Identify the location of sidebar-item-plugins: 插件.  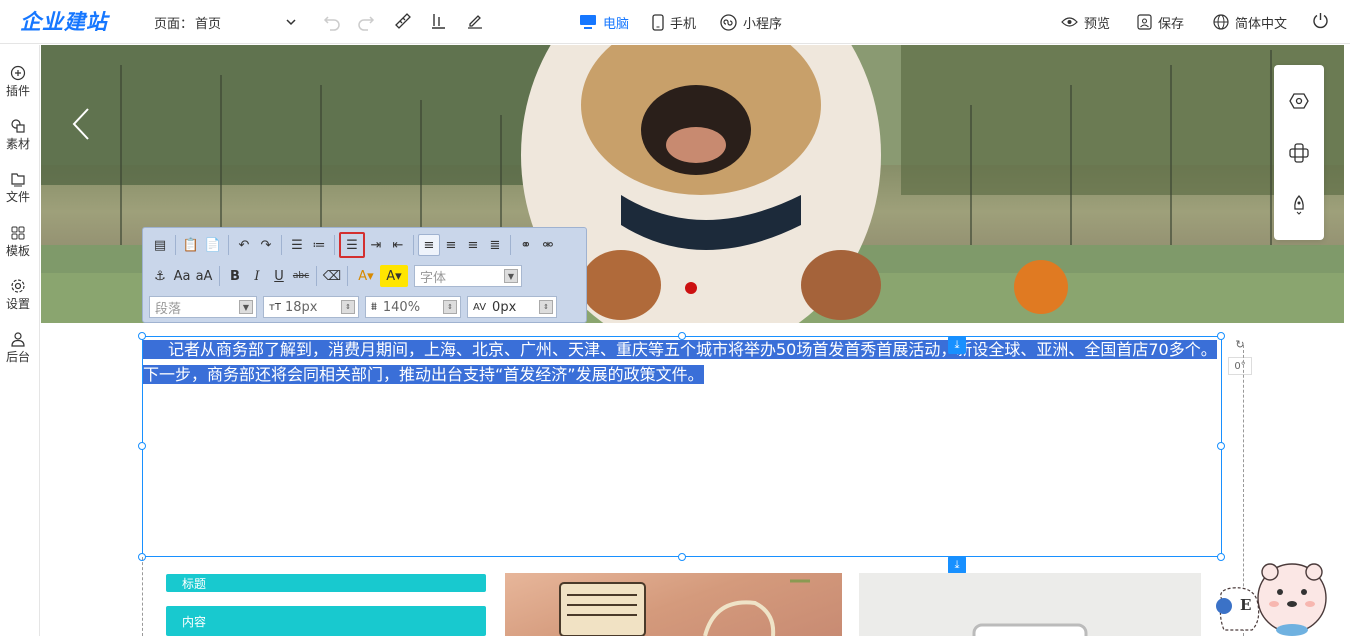
(18, 82).